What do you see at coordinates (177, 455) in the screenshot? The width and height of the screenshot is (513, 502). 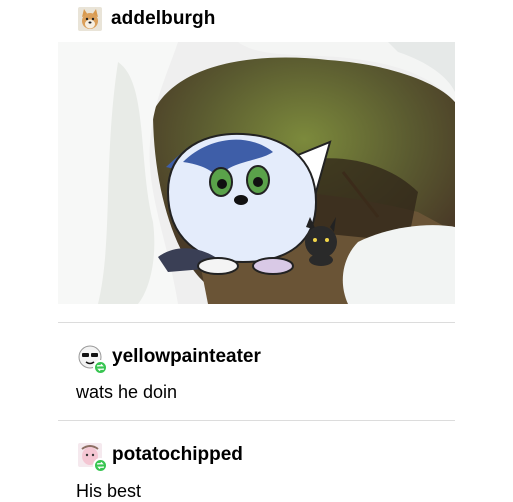 I see `reblog-username: potatochipped` at bounding box center [177, 455].